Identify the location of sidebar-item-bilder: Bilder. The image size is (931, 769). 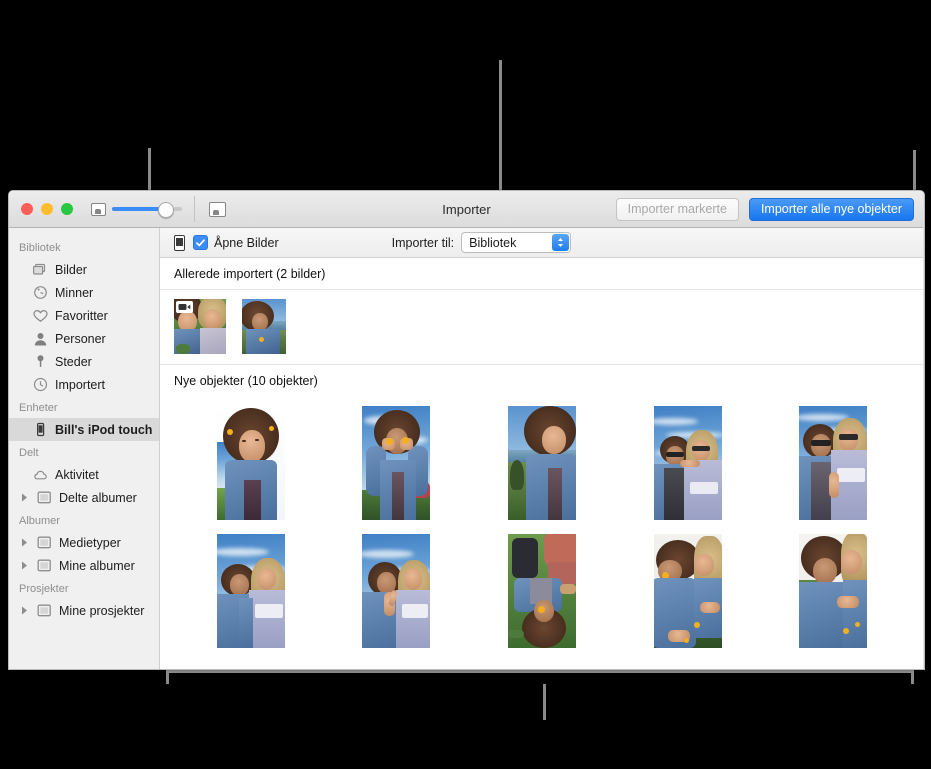
(84, 269).